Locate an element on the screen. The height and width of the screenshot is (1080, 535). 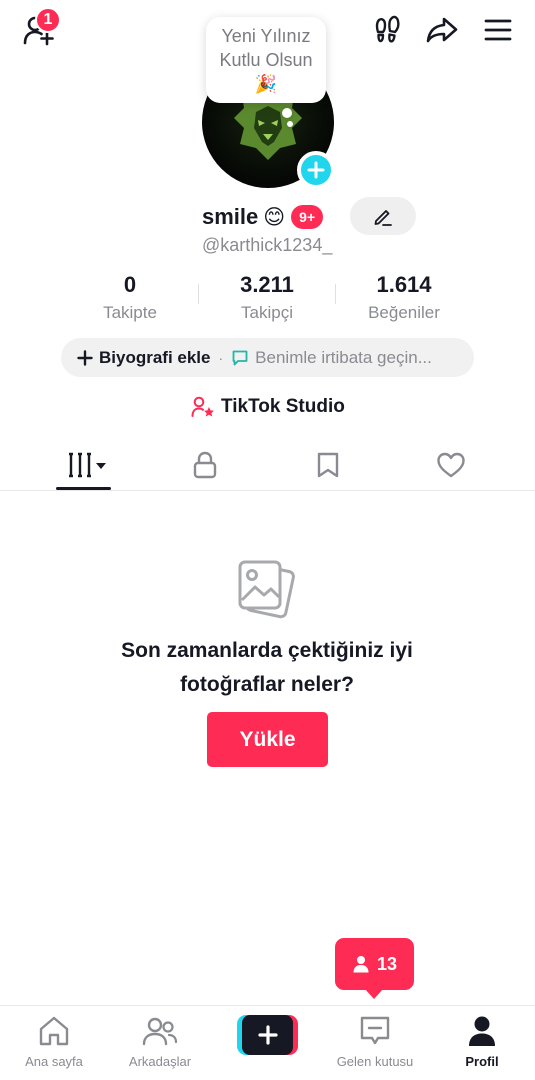
add-story-button is located at coordinates (316, 170).